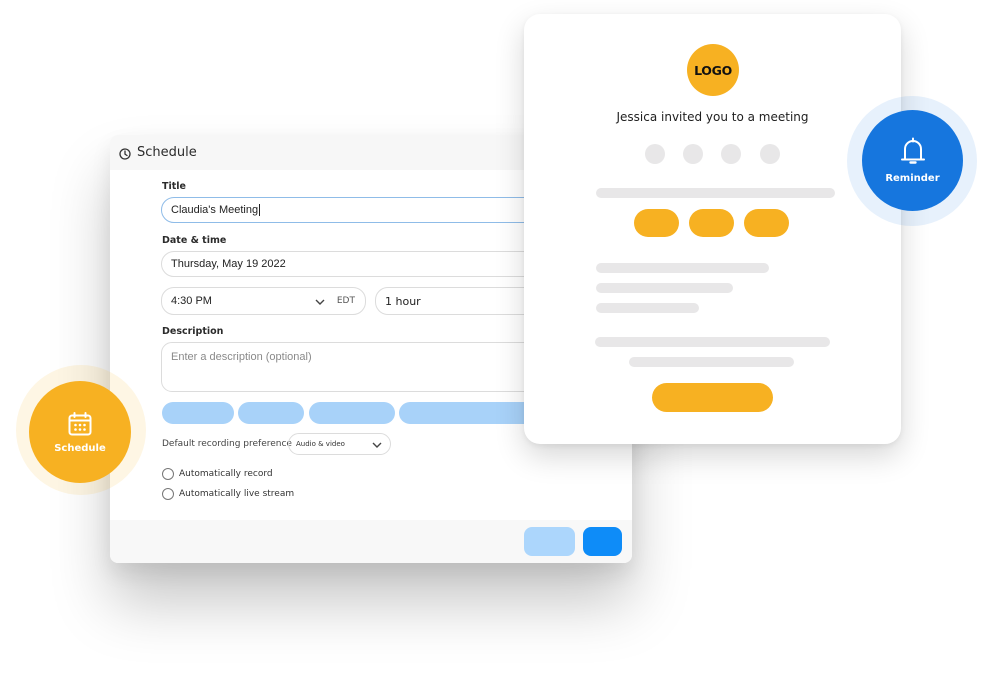 The image size is (1000, 679). What do you see at coordinates (191, 301) in the screenshot?
I see `time-value: 4:30 PM` at bounding box center [191, 301].